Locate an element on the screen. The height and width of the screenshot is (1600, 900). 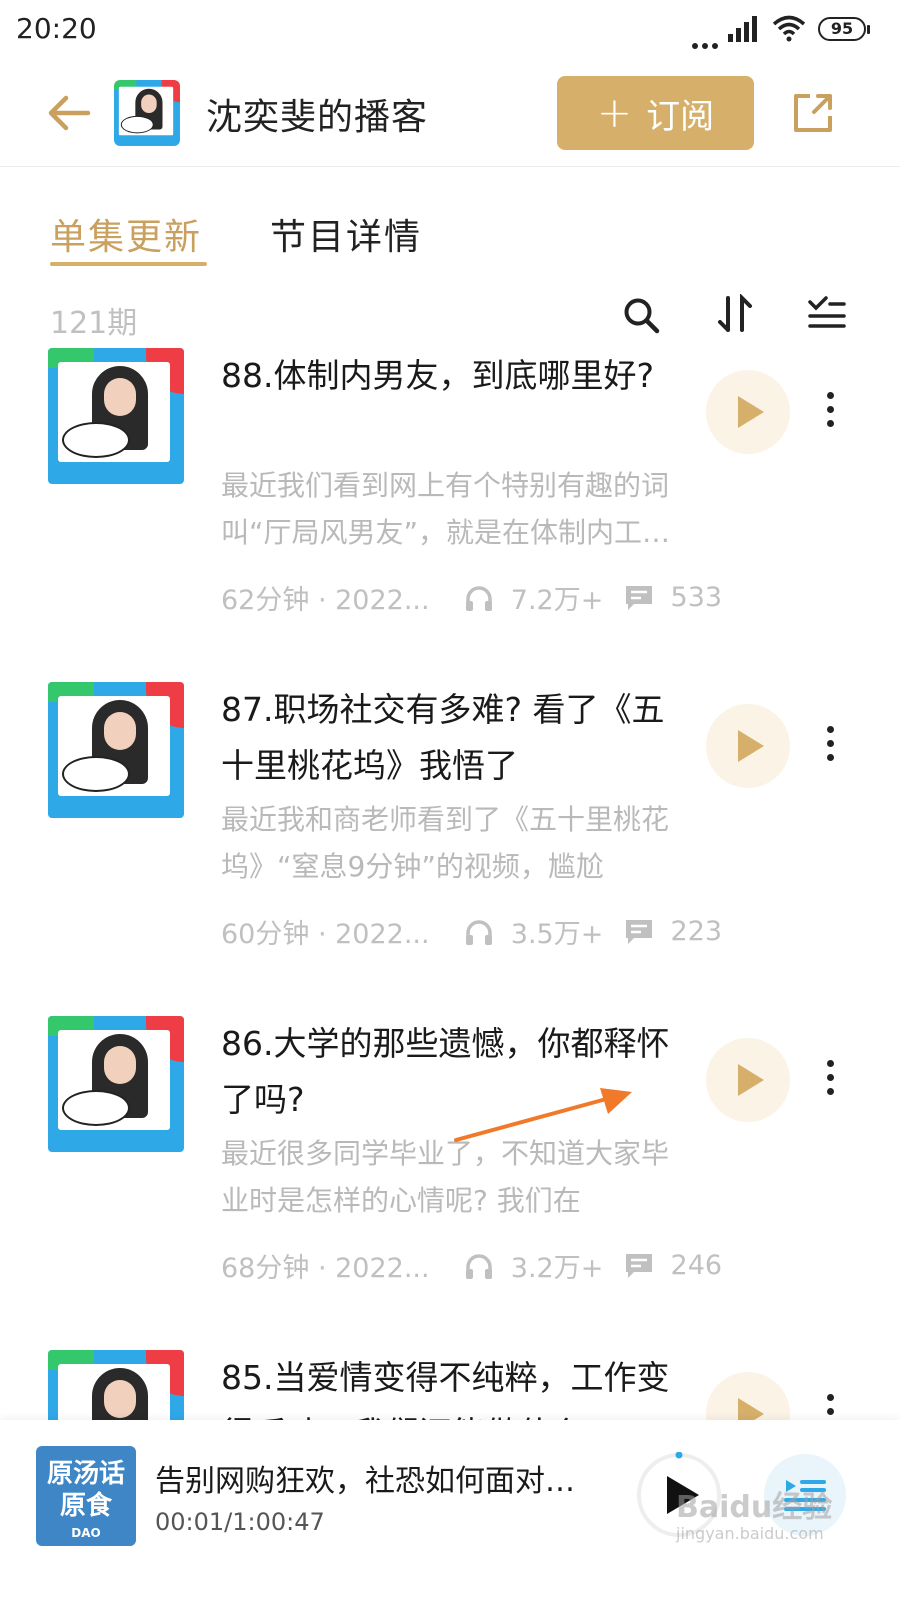
episode-meta: 60分钟 · 2022... 3.5万+ 223 is located at coordinates (471, 931).